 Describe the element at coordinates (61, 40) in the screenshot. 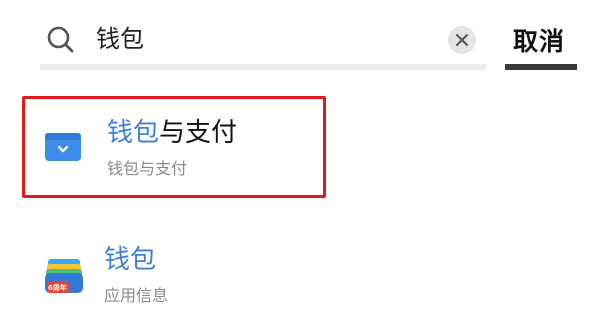

I see `search-icon` at that location.